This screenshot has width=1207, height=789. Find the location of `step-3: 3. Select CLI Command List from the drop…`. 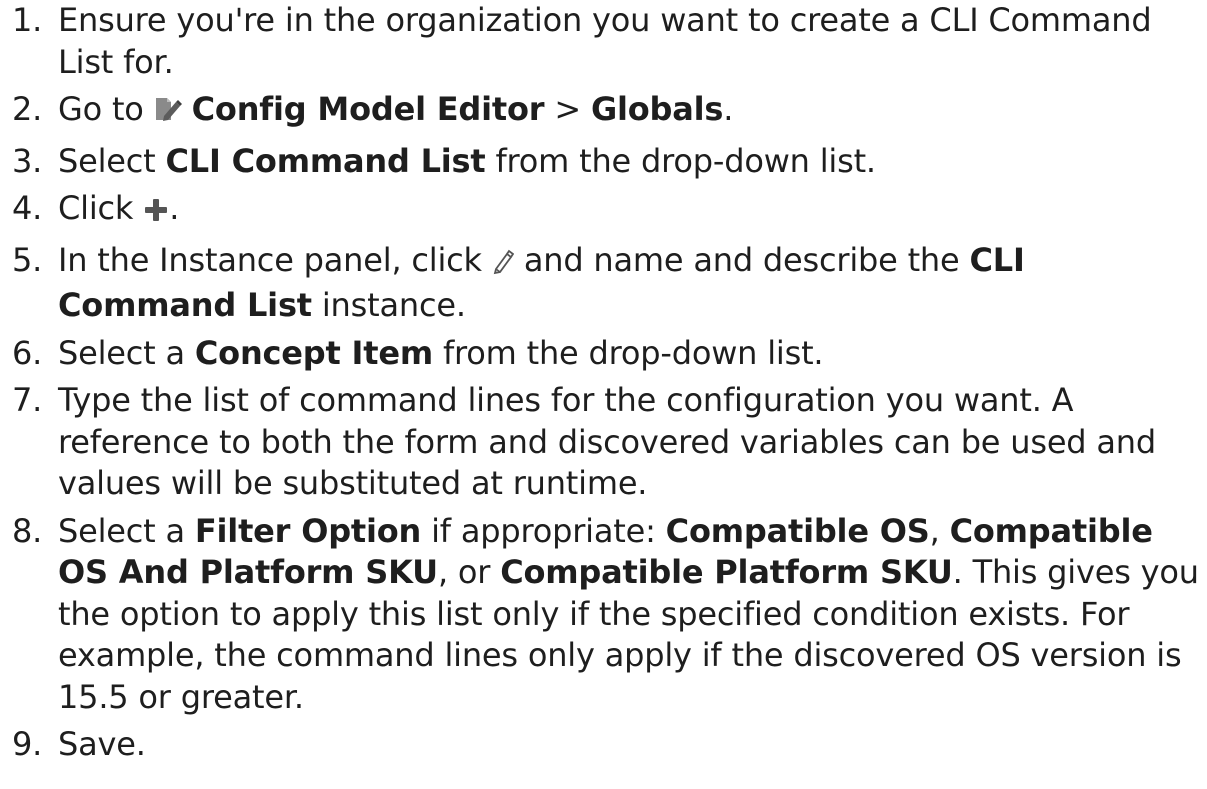

step-3: 3. Select CLI Command List from the drop… is located at coordinates (607, 162).